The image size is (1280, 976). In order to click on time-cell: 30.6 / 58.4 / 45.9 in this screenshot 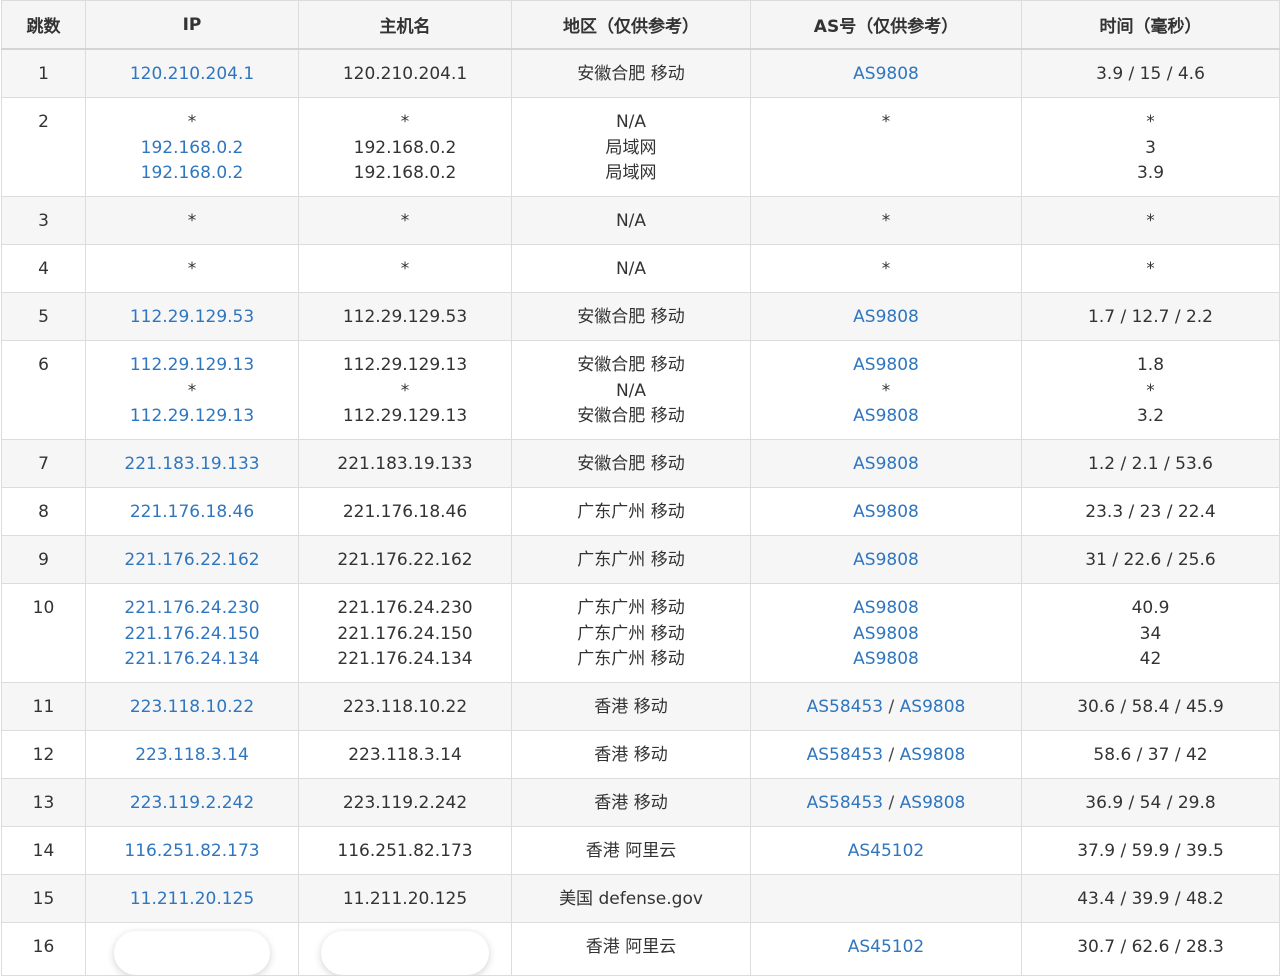, I will do `click(1150, 706)`.